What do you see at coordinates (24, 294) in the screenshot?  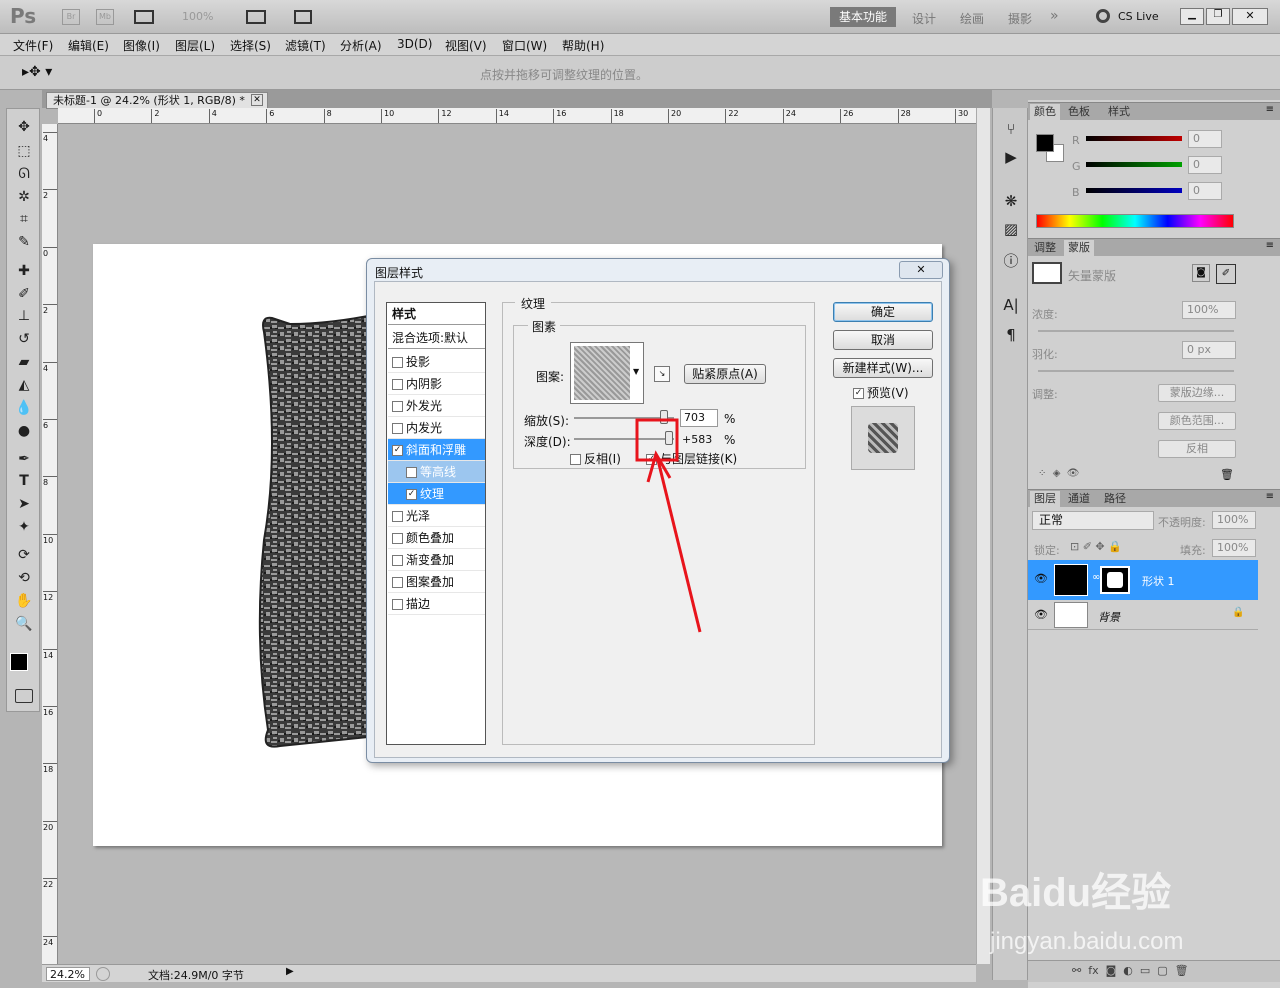 I see `brush-tool-icon: ✐` at bounding box center [24, 294].